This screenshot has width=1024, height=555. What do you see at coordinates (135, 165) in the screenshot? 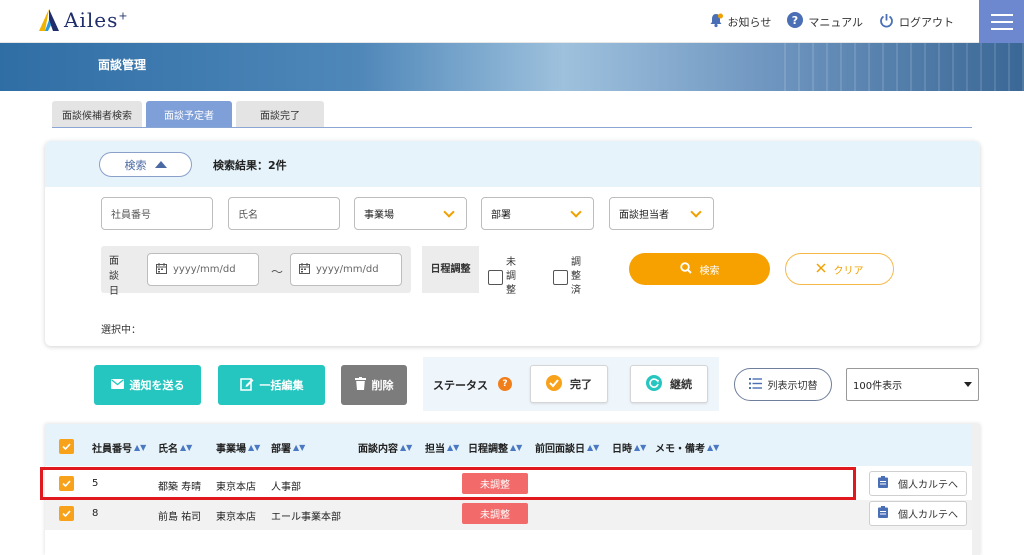
I see `search-toggle-label: 検索` at bounding box center [135, 165].